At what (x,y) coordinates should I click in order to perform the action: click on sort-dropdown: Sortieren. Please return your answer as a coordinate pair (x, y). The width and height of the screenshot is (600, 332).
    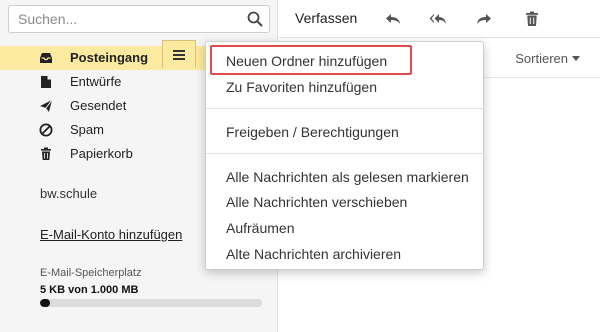
    Looking at the image, I should click on (547, 58).